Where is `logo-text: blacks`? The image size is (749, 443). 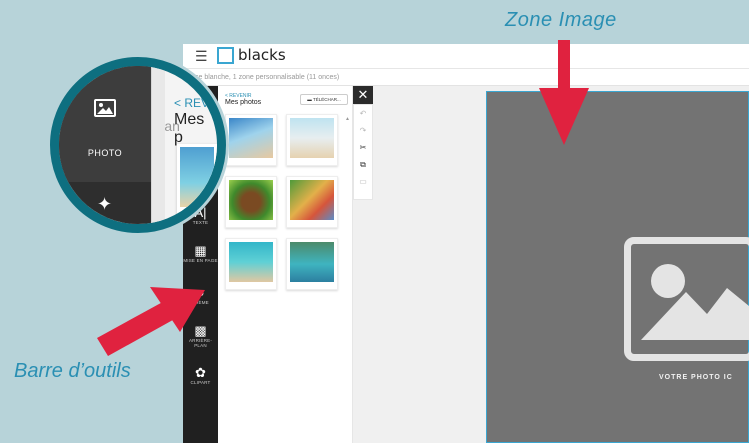
logo-text: blacks is located at coordinates (262, 55).